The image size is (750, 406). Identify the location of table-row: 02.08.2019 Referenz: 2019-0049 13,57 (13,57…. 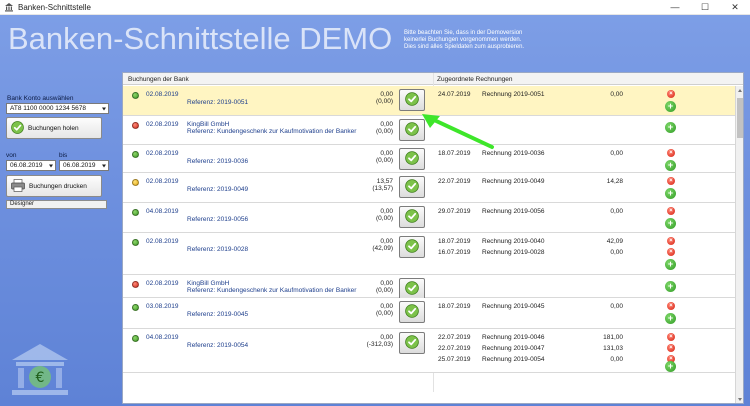
(429, 188).